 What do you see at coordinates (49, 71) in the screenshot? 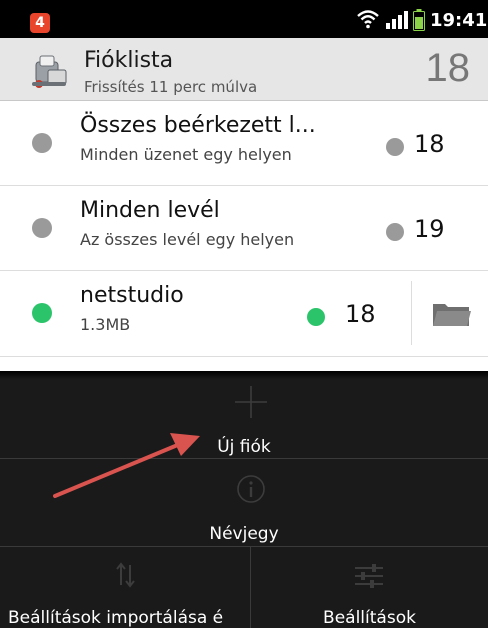
I see `mail-app-icon` at bounding box center [49, 71].